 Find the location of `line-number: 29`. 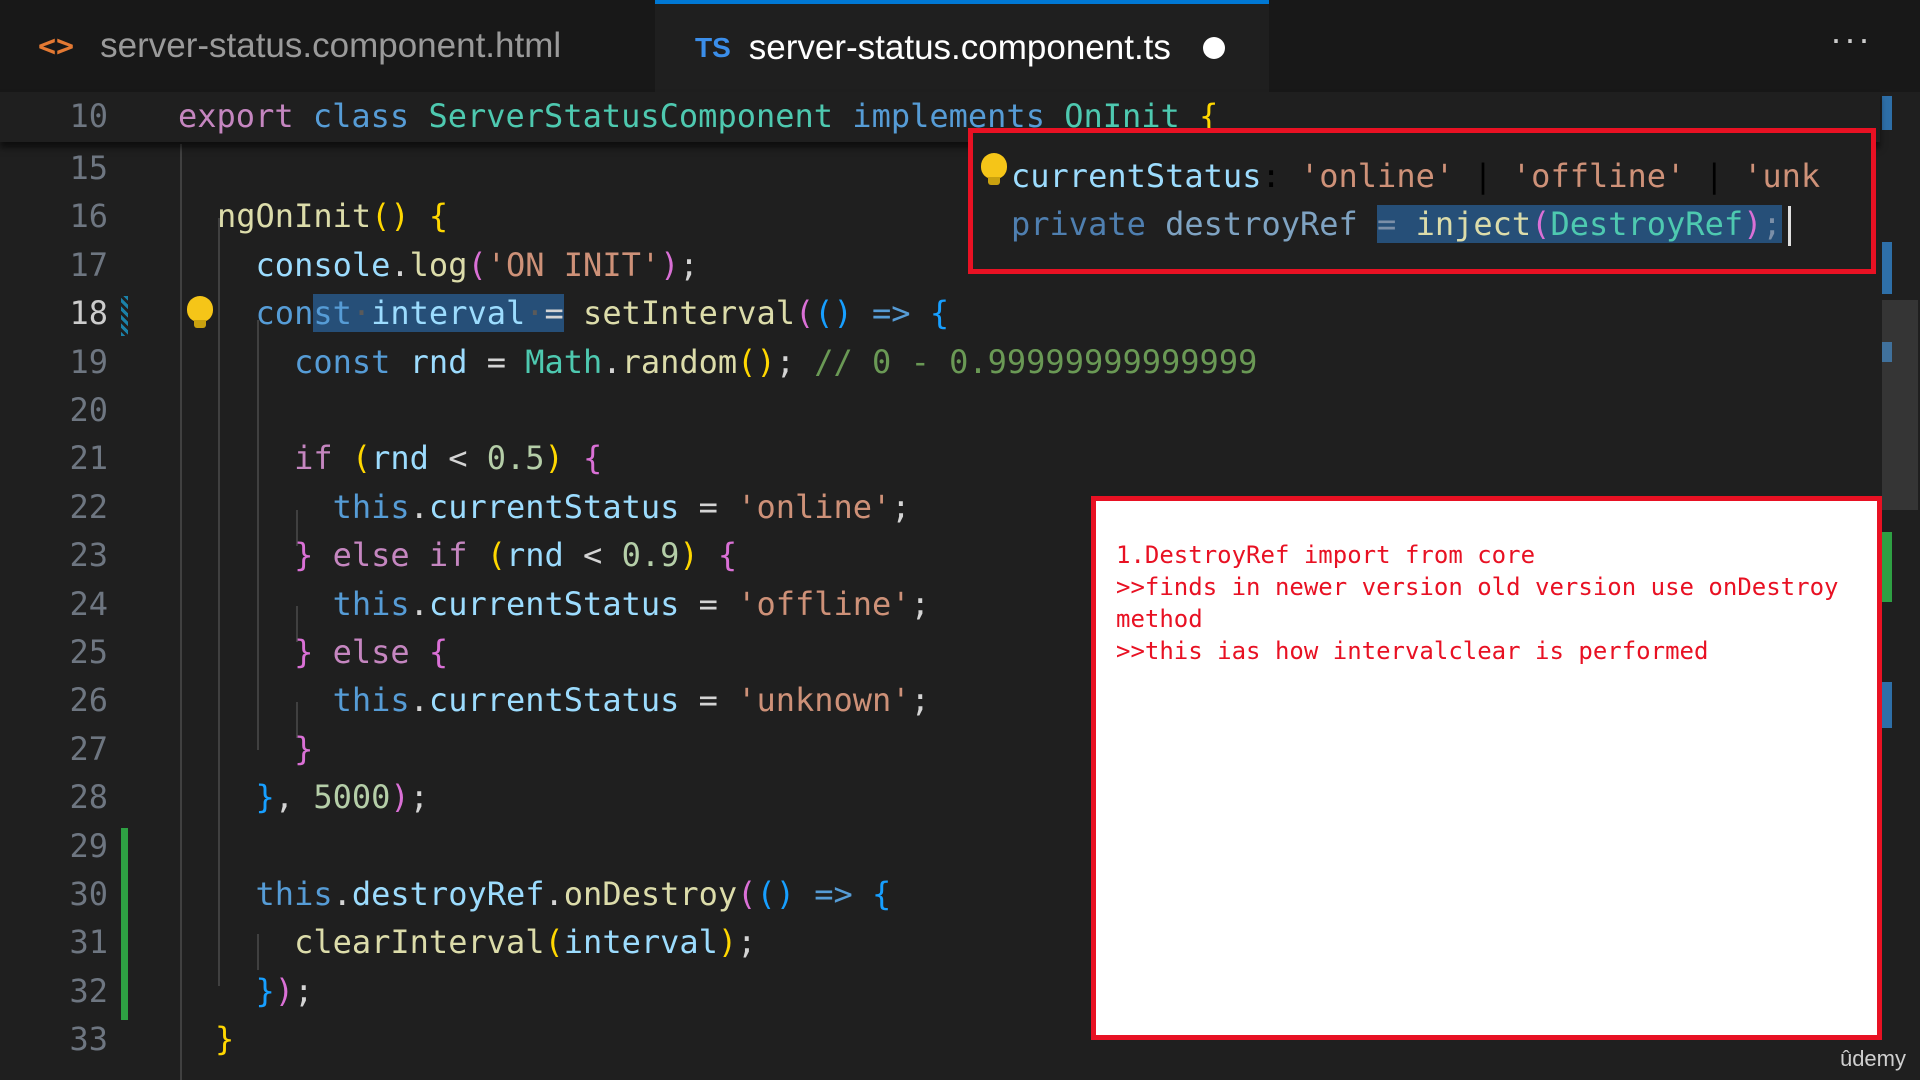

line-number: 29 is located at coordinates (88, 845).